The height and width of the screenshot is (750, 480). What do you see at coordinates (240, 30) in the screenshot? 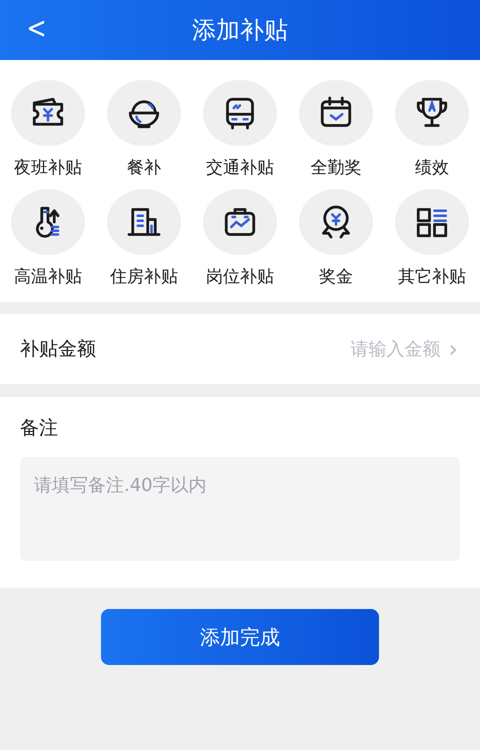
I see `page-title: 添加补贴` at bounding box center [240, 30].